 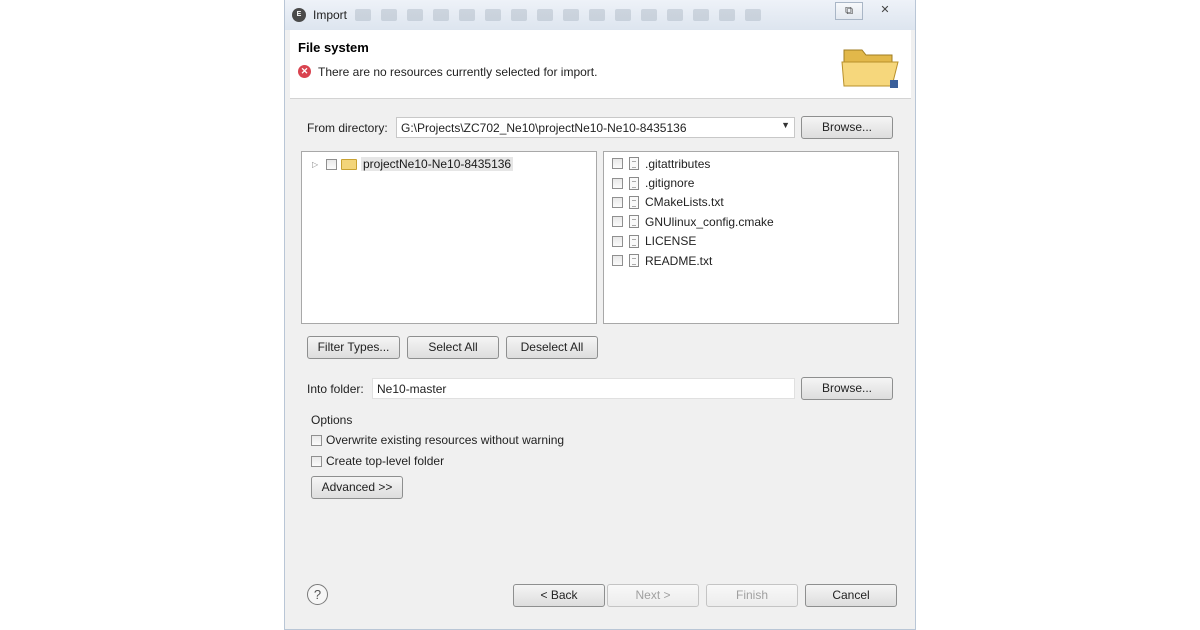 What do you see at coordinates (752, 595) in the screenshot?
I see `finish-button: Finish` at bounding box center [752, 595].